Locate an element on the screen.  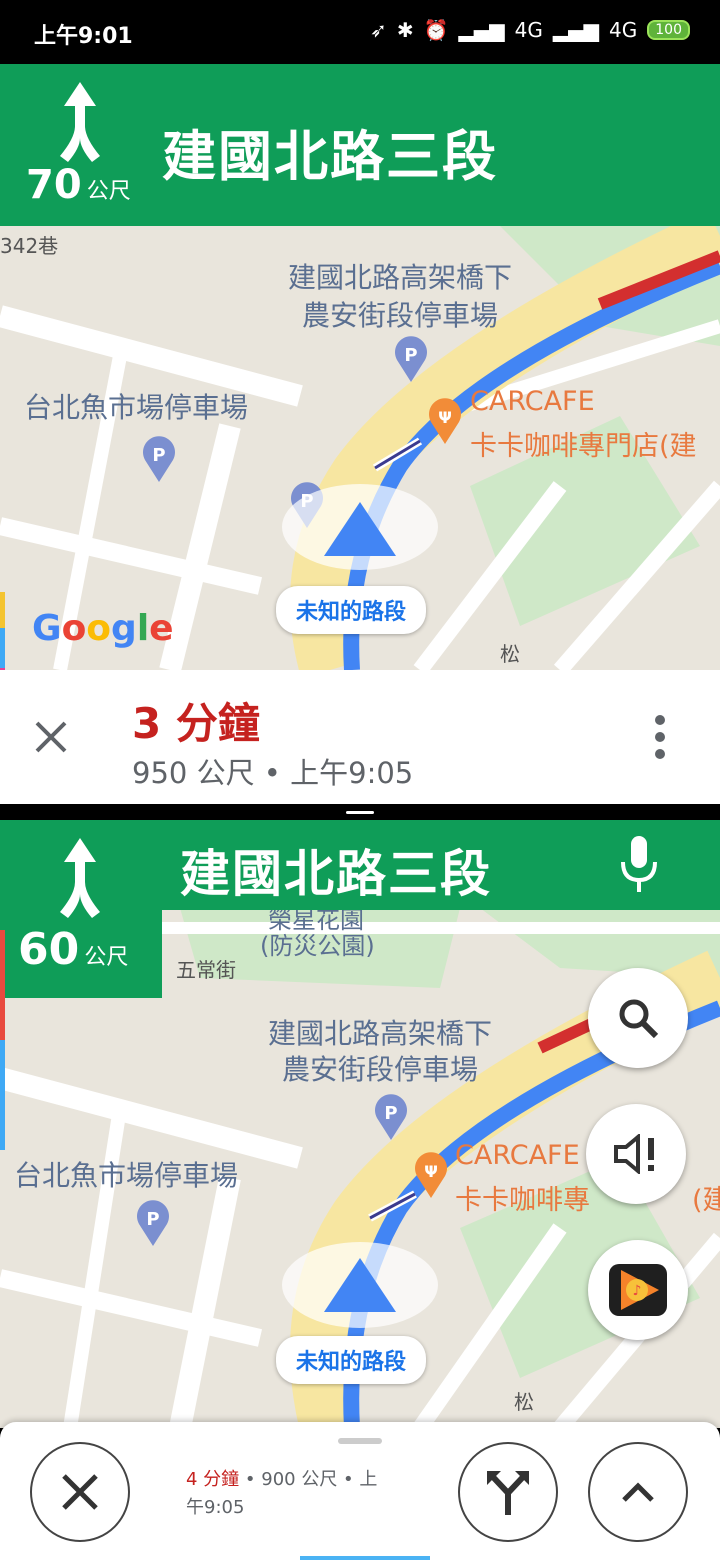
top-navigation-banner: 70 公尺 建國北路三段 is located at coordinates (360, 145).